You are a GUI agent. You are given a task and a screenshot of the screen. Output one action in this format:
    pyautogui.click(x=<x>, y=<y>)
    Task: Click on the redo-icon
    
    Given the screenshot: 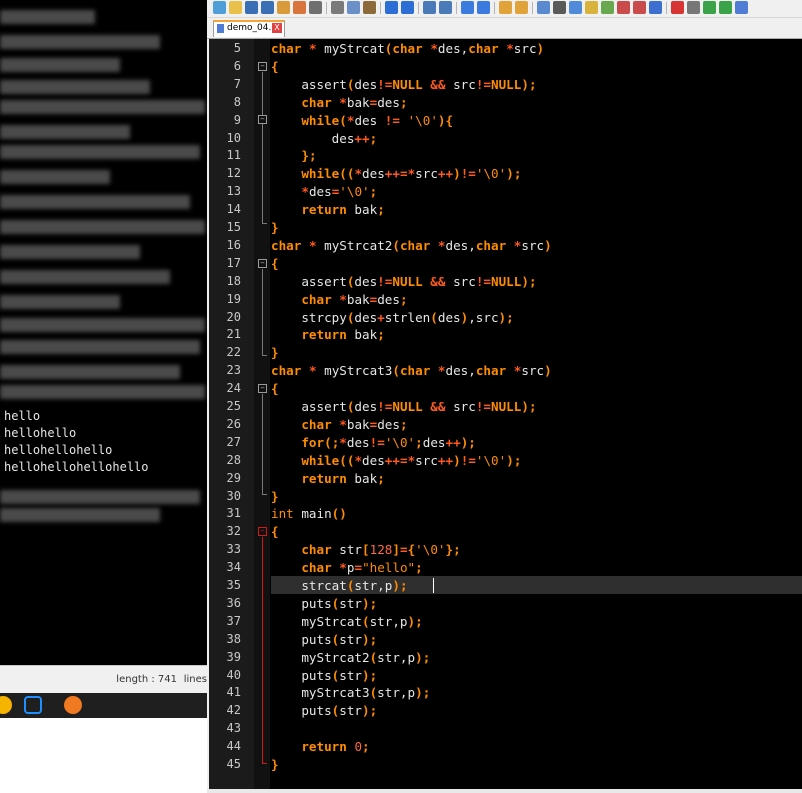 What is the action you would take?
    pyautogui.click(x=407, y=7)
    